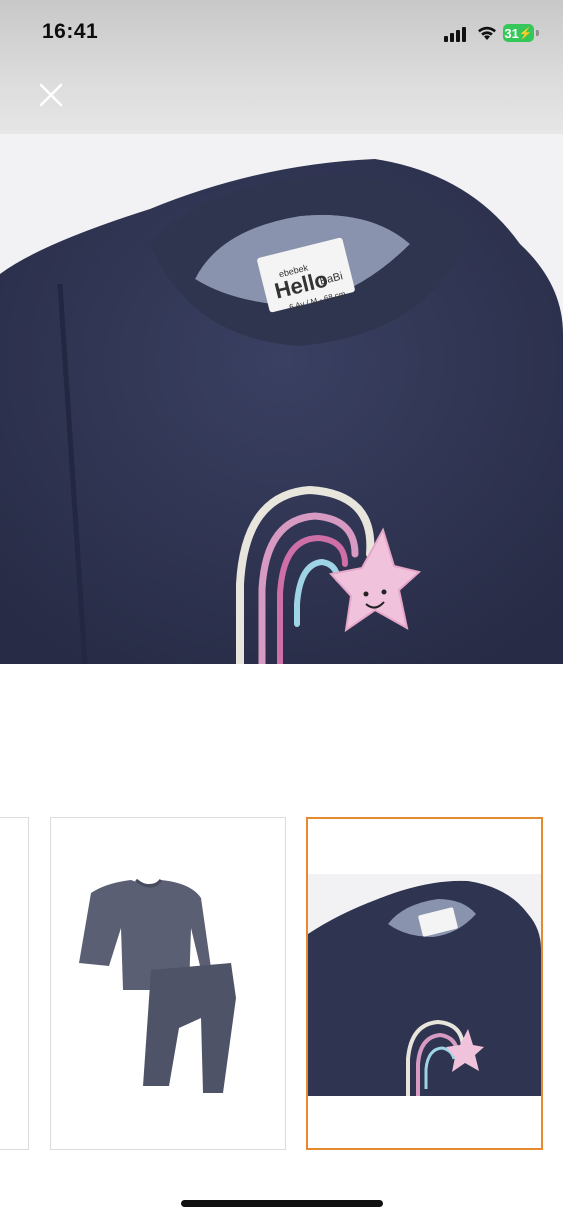 The image size is (563, 1218). I want to click on collar-closeup-thumb-image, so click(424, 985).